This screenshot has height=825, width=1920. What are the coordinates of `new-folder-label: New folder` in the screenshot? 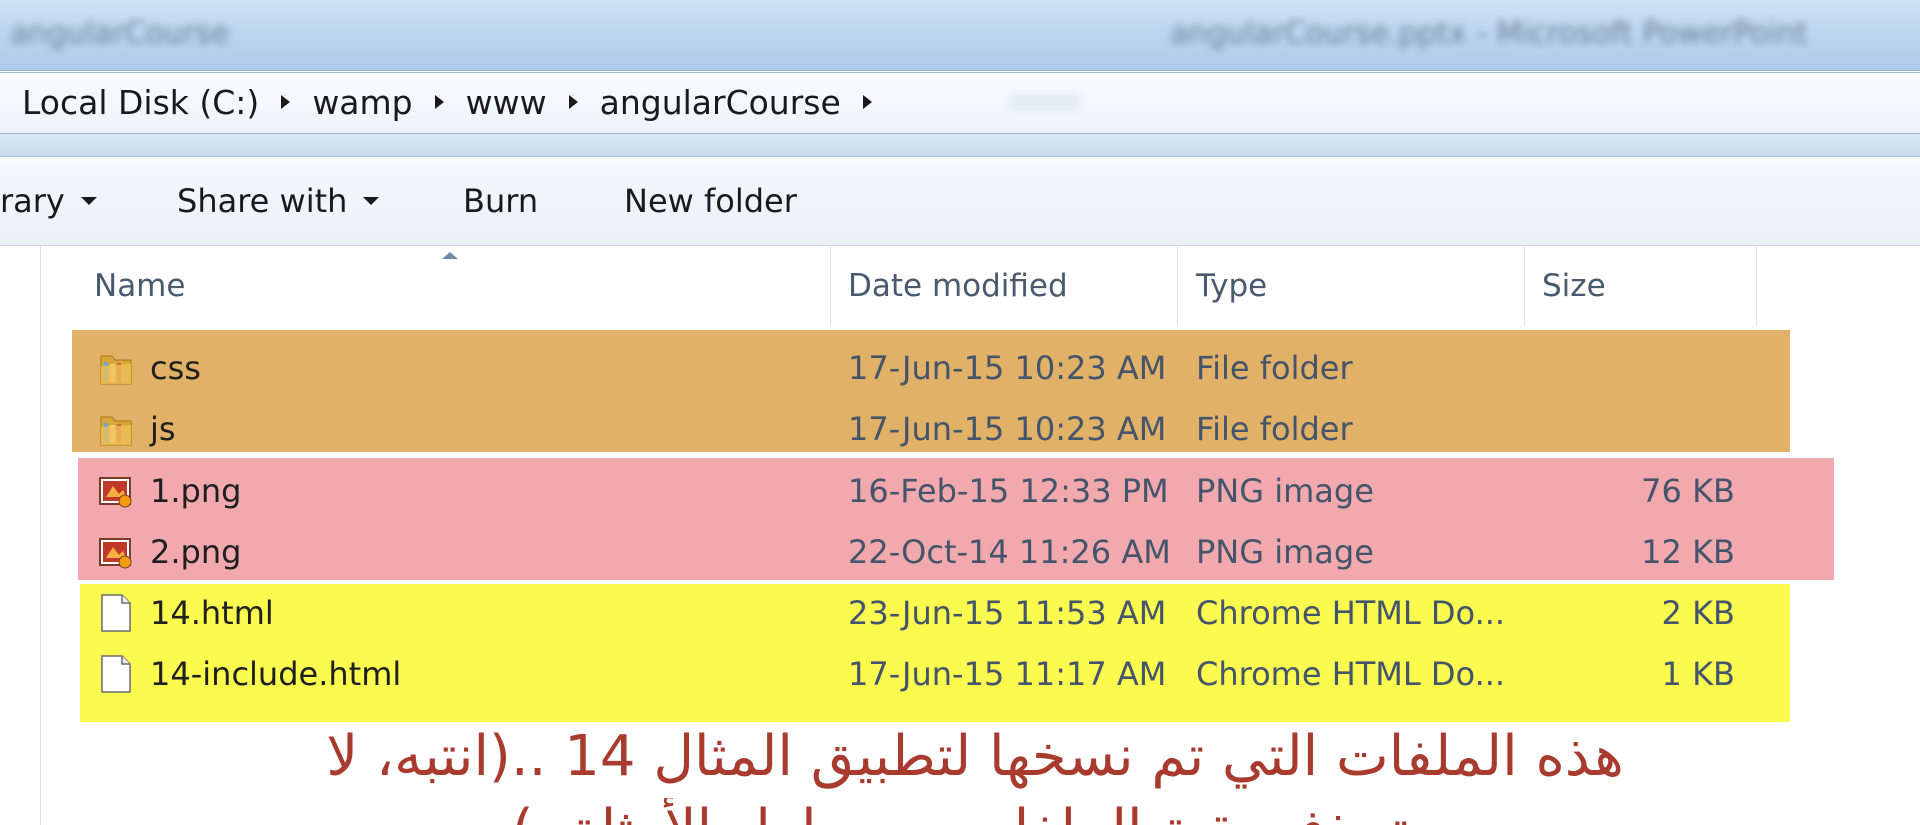 It's located at (710, 201).